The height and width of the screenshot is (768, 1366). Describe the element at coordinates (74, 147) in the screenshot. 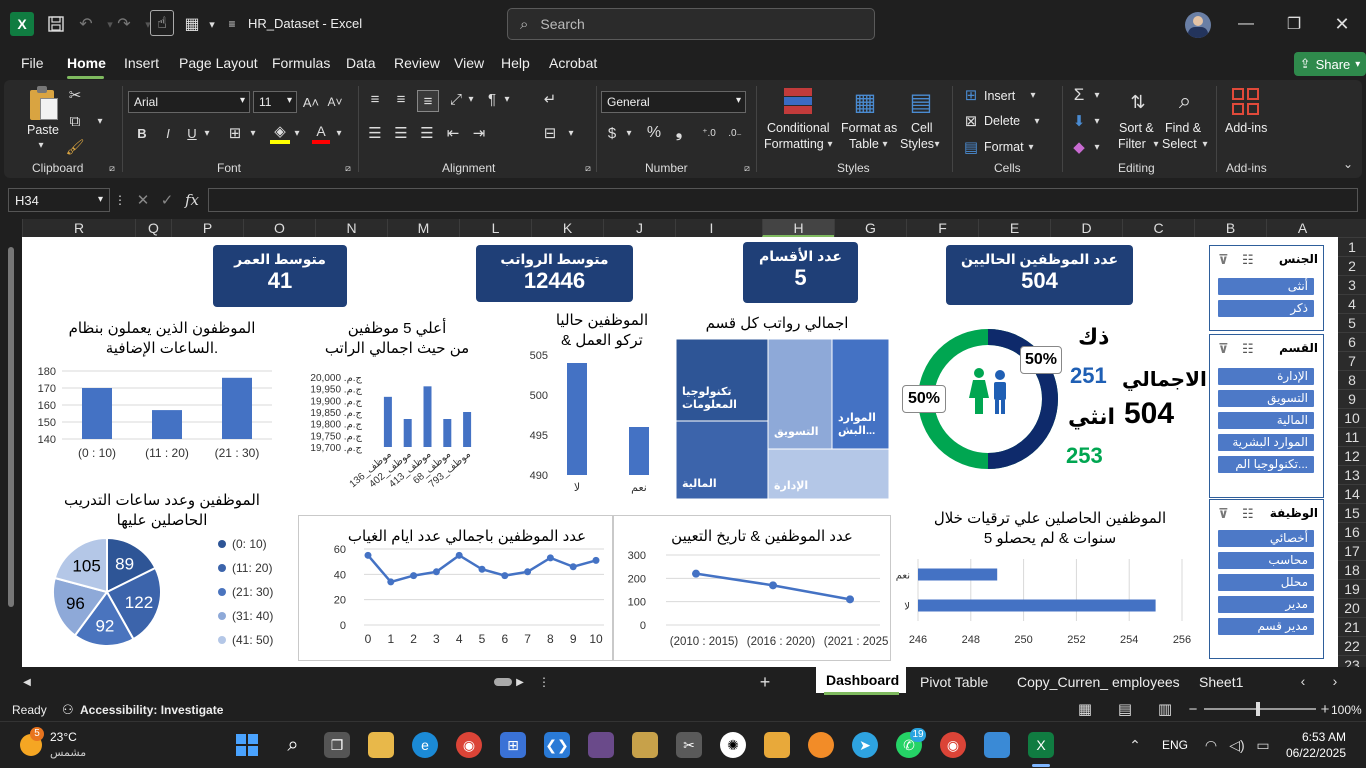

I see `format-painter-icon: 🖌` at that location.